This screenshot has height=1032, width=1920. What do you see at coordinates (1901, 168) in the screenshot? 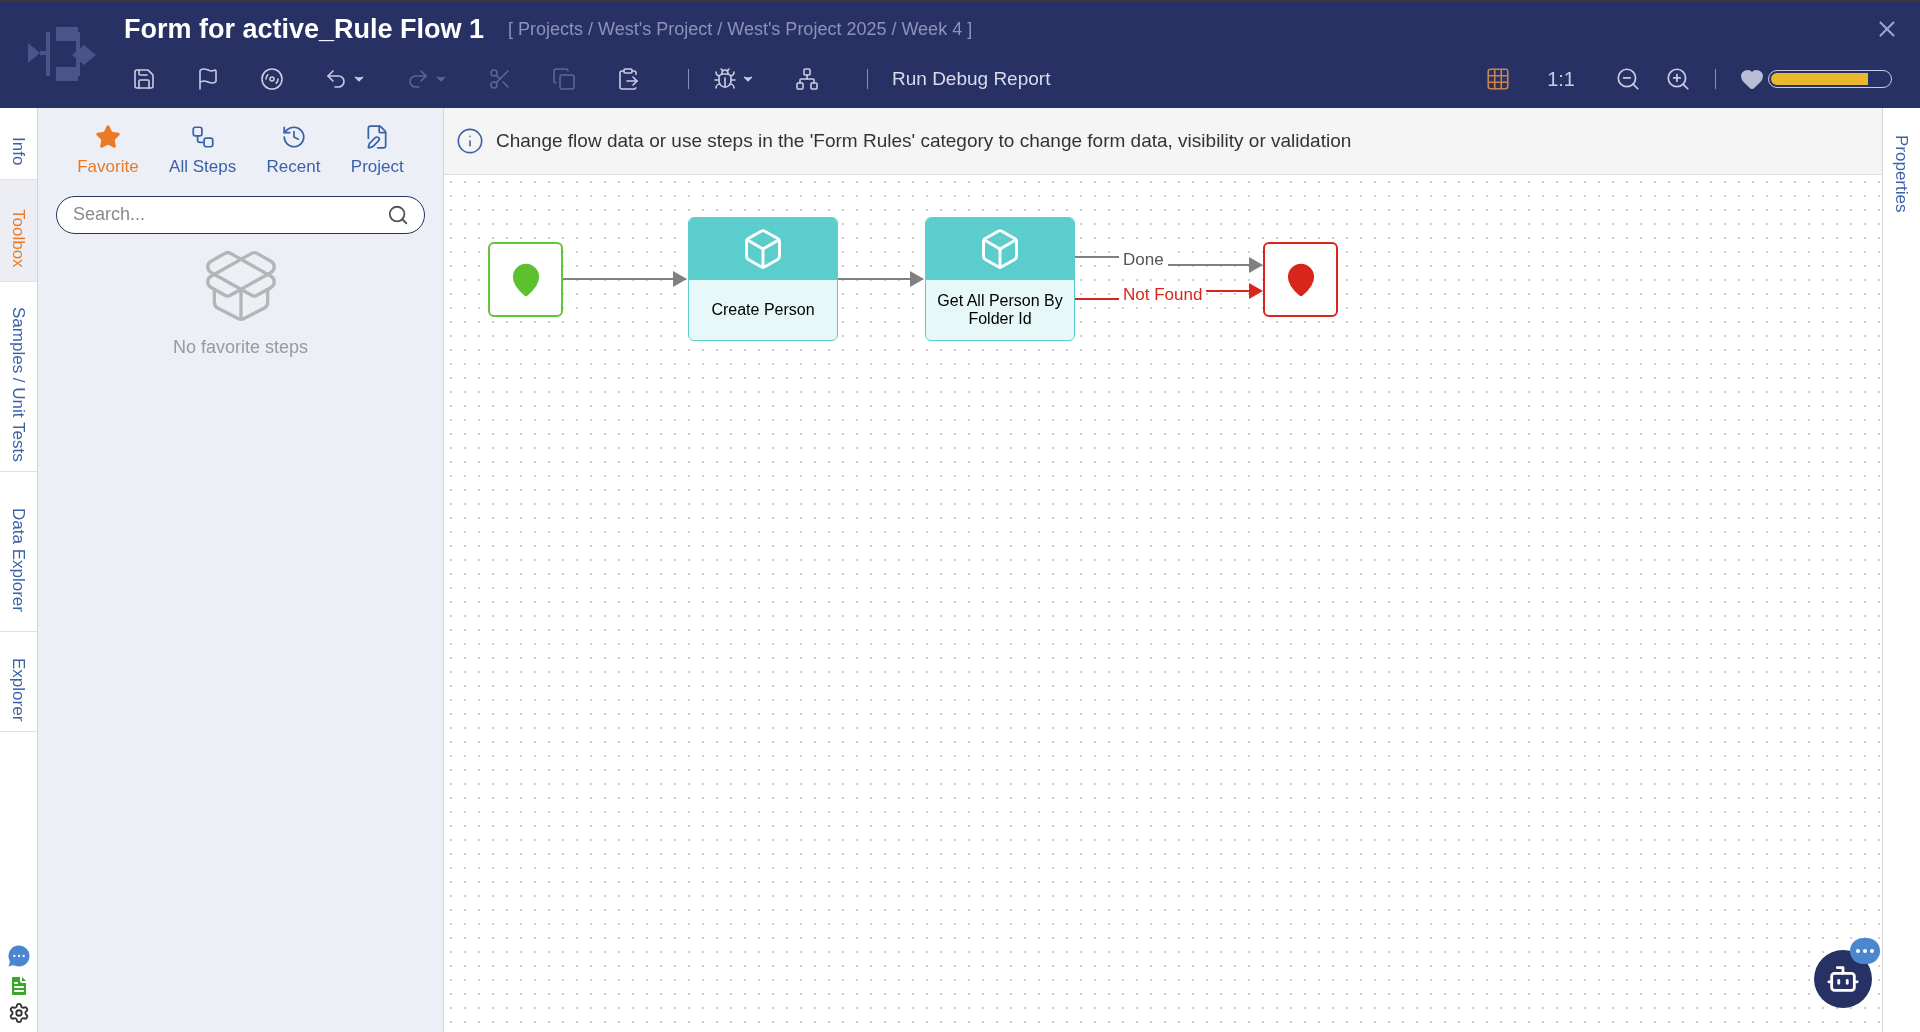
I see `side-panel-tab: Properties` at bounding box center [1901, 168].